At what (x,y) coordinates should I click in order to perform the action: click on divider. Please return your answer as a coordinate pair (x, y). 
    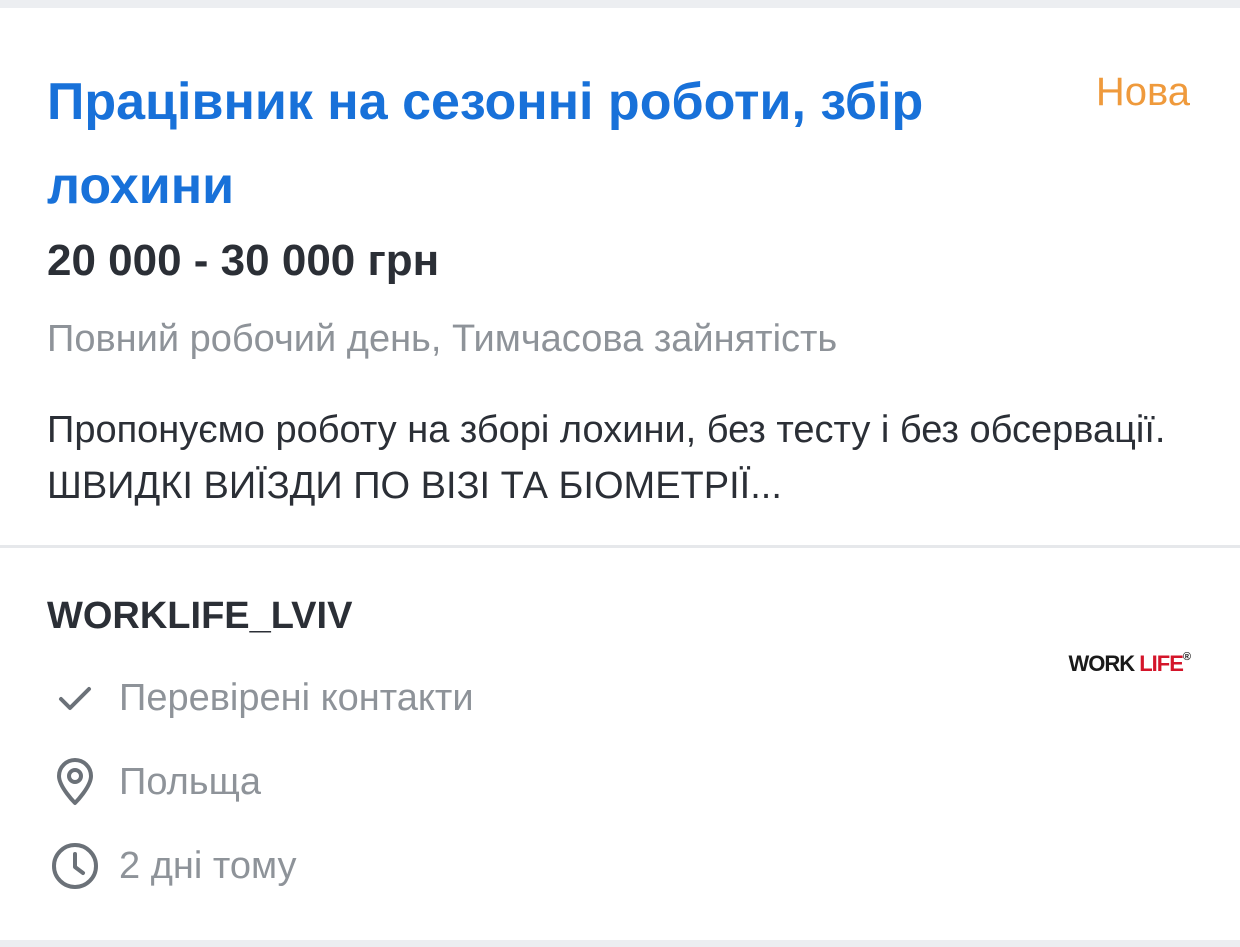
    Looking at the image, I should click on (620, 546).